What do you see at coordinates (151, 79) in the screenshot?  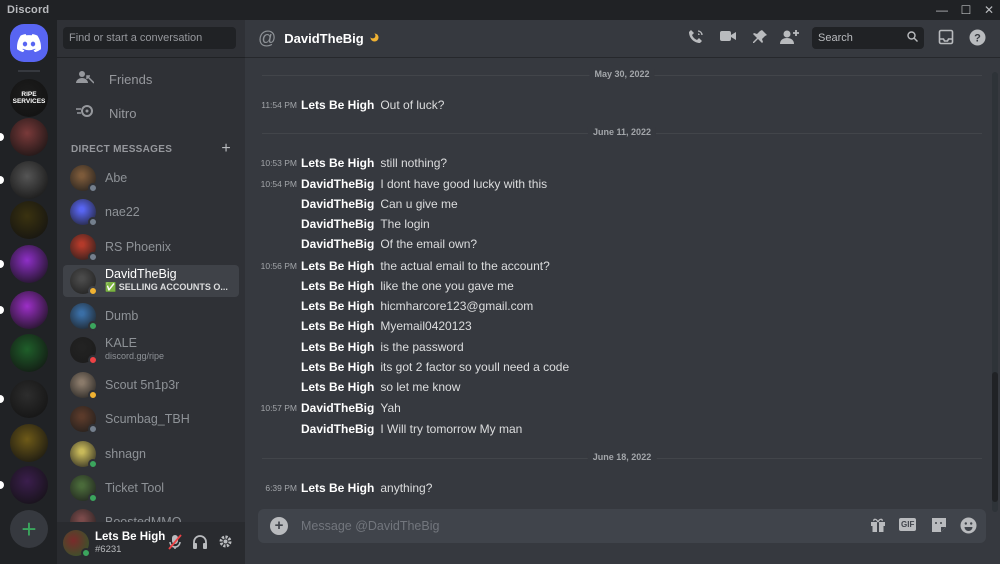 I see `friends-nav-item: Friends` at bounding box center [151, 79].